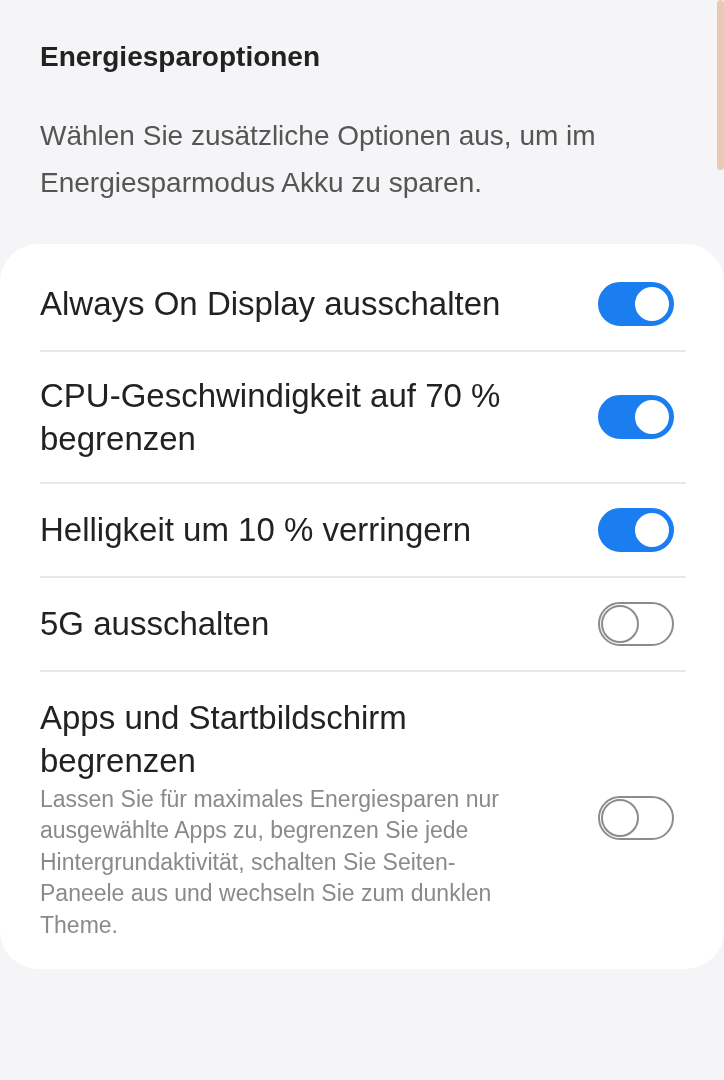 This screenshot has width=724, height=1080. I want to click on option-label: 5G ausschalten, so click(155, 624).